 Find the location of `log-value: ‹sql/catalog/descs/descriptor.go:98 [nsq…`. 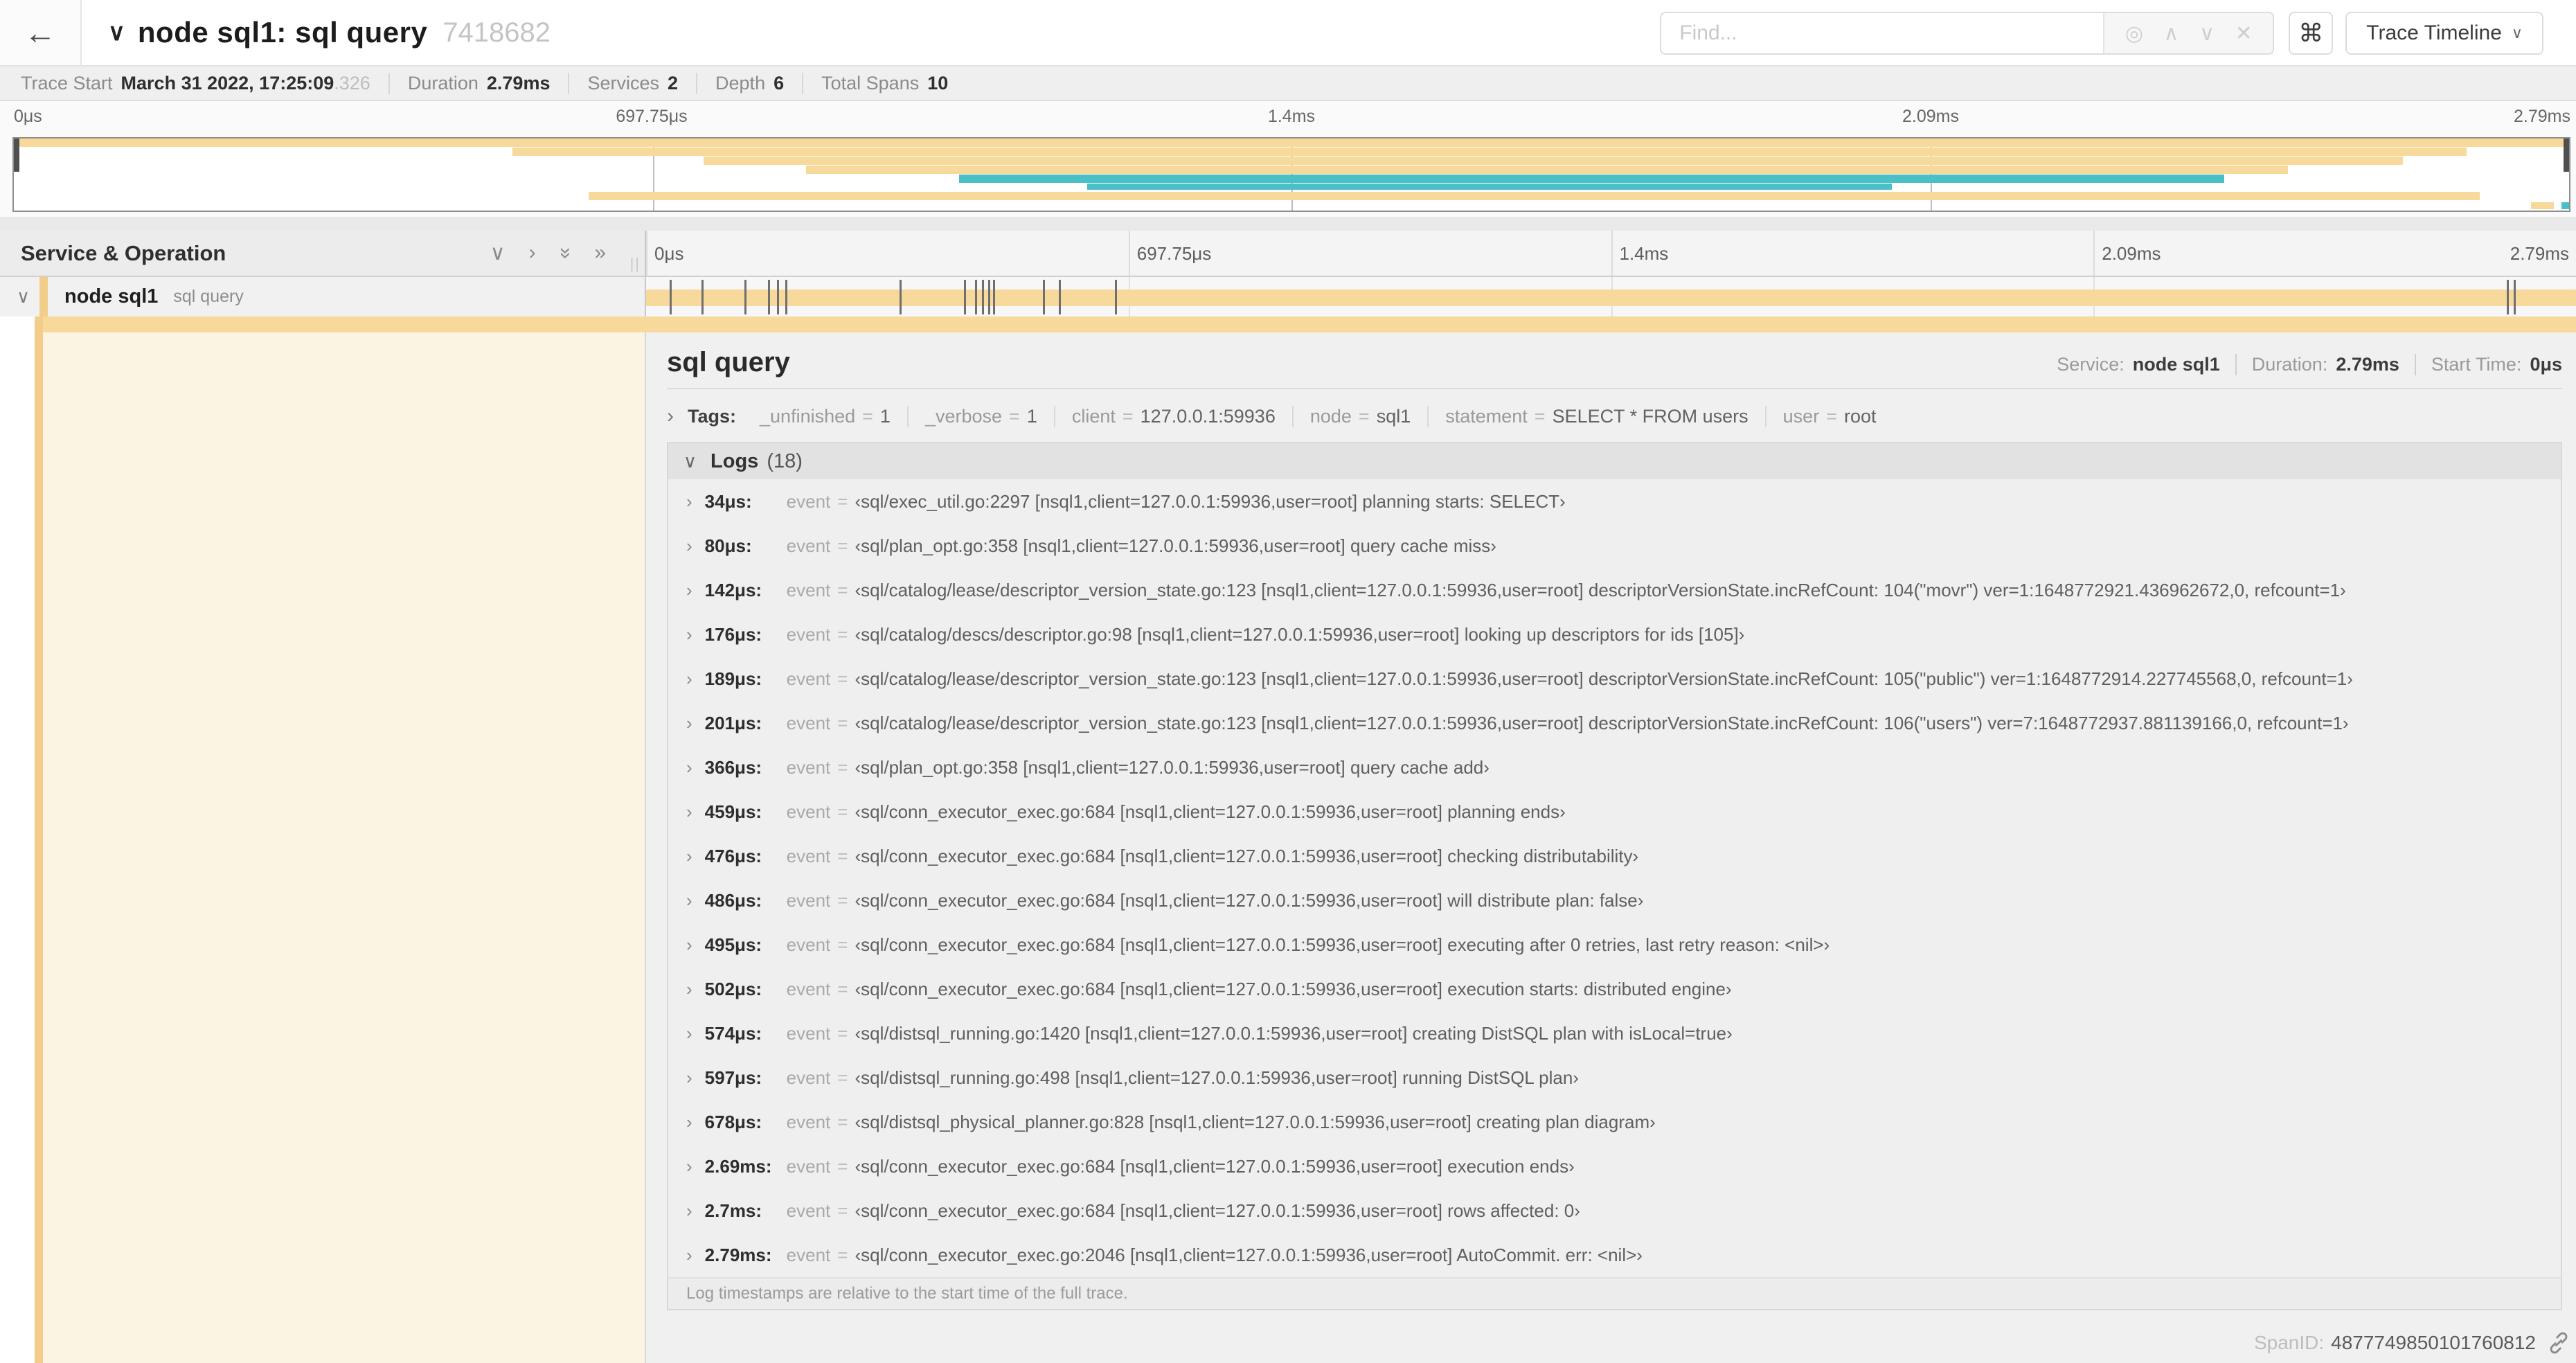

log-value: ‹sql/catalog/descs/descriptor.go:98 [nsq… is located at coordinates (1300, 634).